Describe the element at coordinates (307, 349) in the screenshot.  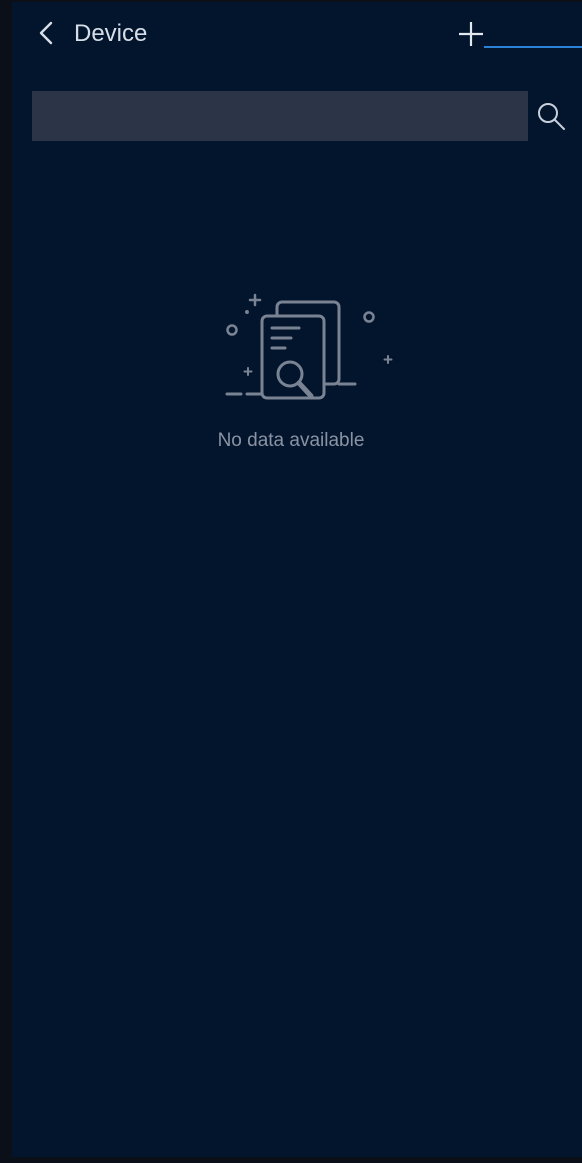
I see `empty-state-icon` at that location.